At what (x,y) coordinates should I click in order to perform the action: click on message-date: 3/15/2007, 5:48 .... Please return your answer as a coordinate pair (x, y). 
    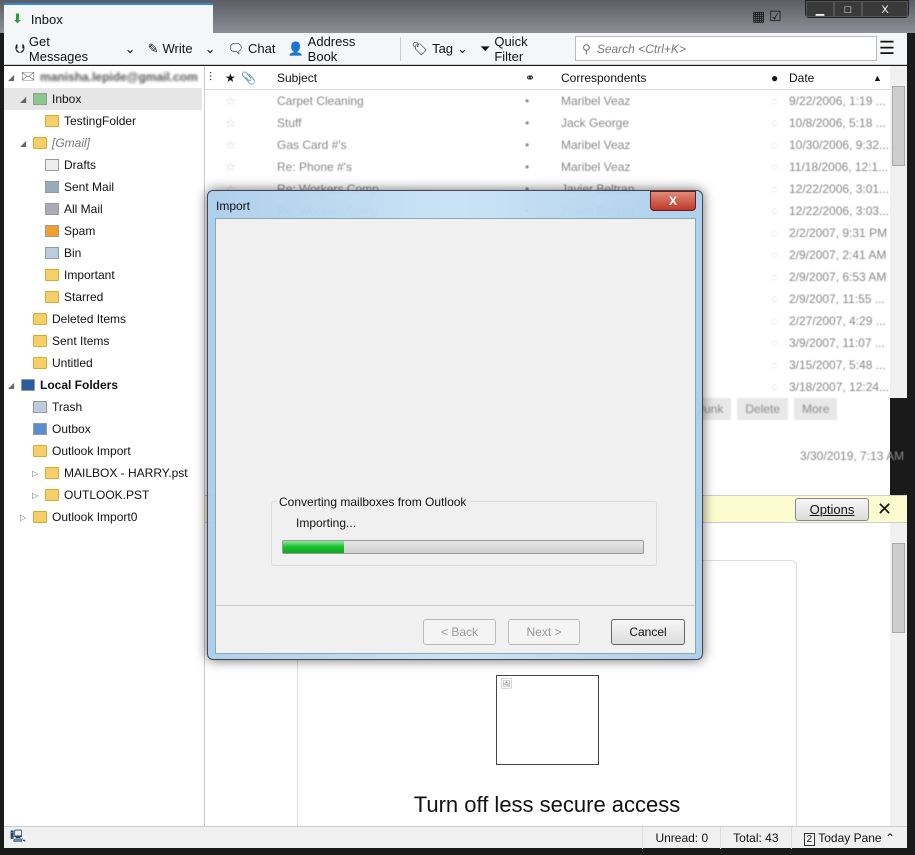
    Looking at the image, I should click on (837, 365).